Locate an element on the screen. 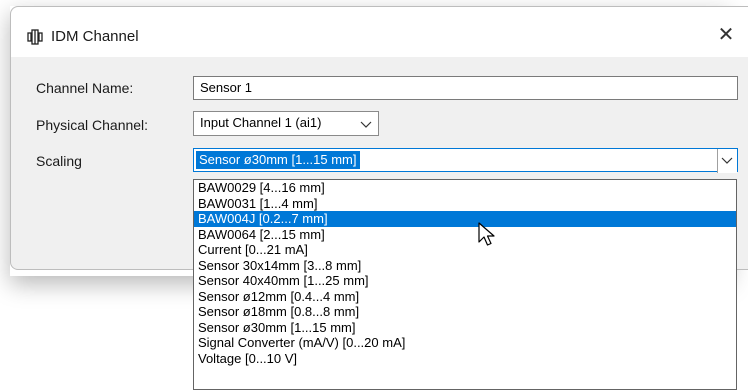 Image resolution: width=748 pixels, height=390 pixels. dropdown-option: BAW0031 [1...4 mm] is located at coordinates (465, 204).